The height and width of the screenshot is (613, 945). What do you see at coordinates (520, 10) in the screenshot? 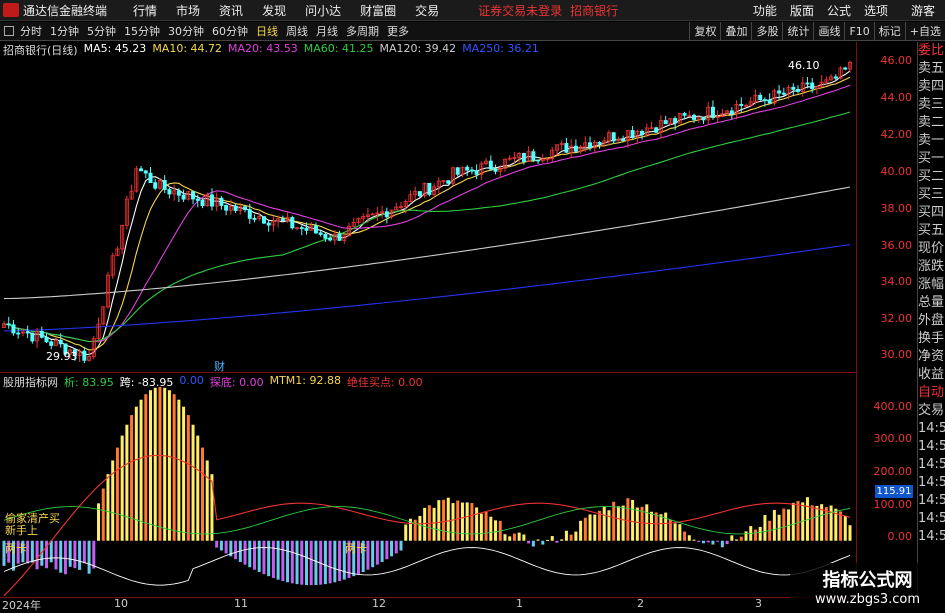
I see `login-warning: 证券交易未登录` at bounding box center [520, 10].